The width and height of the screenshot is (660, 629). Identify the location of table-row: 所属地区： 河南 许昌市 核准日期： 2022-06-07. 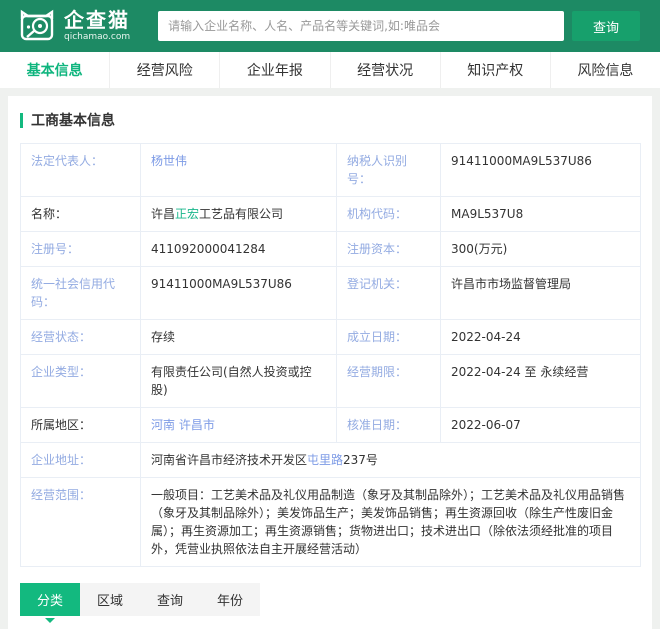
(330, 425).